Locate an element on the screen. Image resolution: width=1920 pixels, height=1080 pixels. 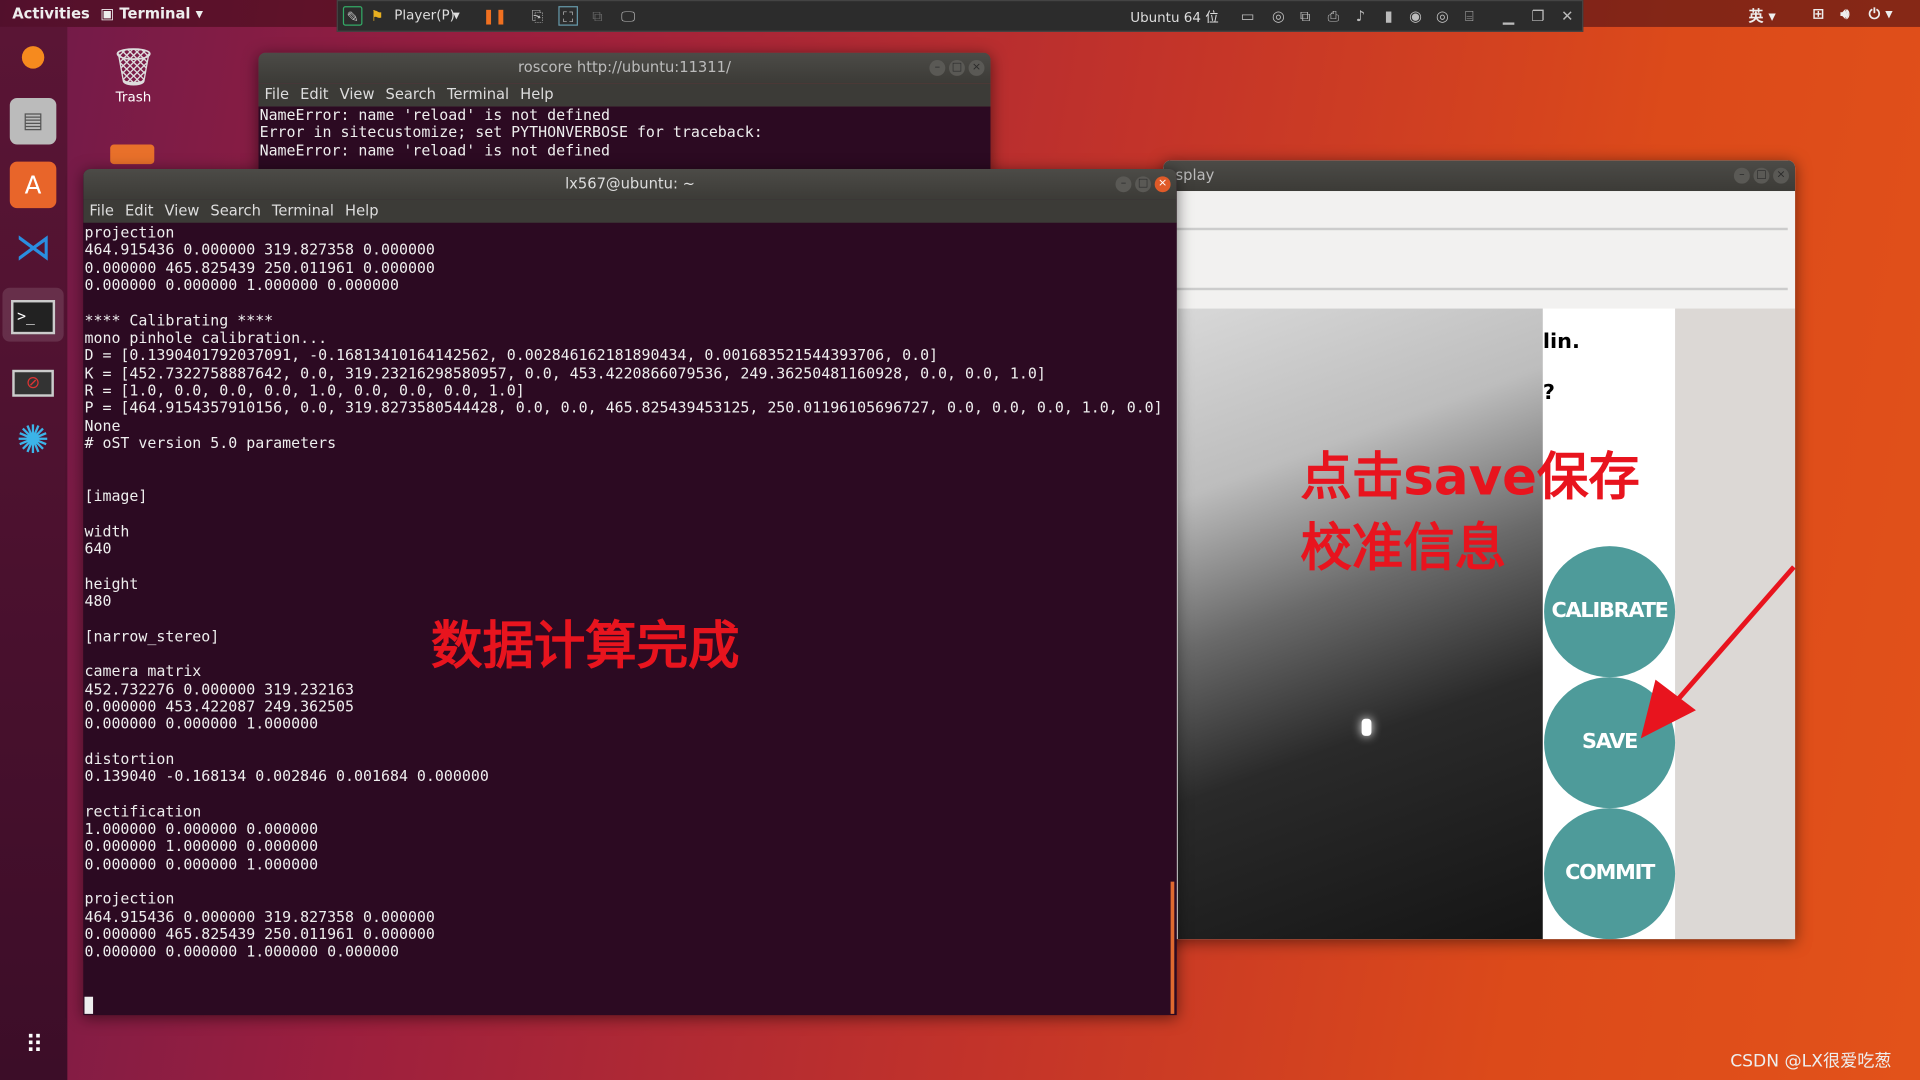
minimize-icon: ▁ is located at coordinates (1509, 16).